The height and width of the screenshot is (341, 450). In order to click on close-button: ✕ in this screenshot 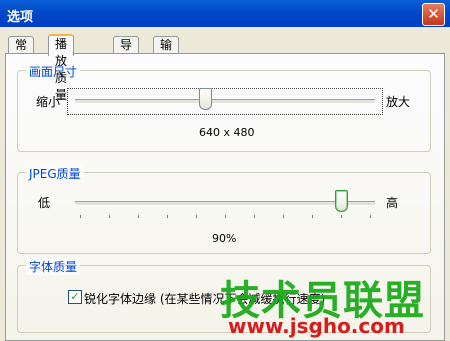, I will do `click(433, 14)`.